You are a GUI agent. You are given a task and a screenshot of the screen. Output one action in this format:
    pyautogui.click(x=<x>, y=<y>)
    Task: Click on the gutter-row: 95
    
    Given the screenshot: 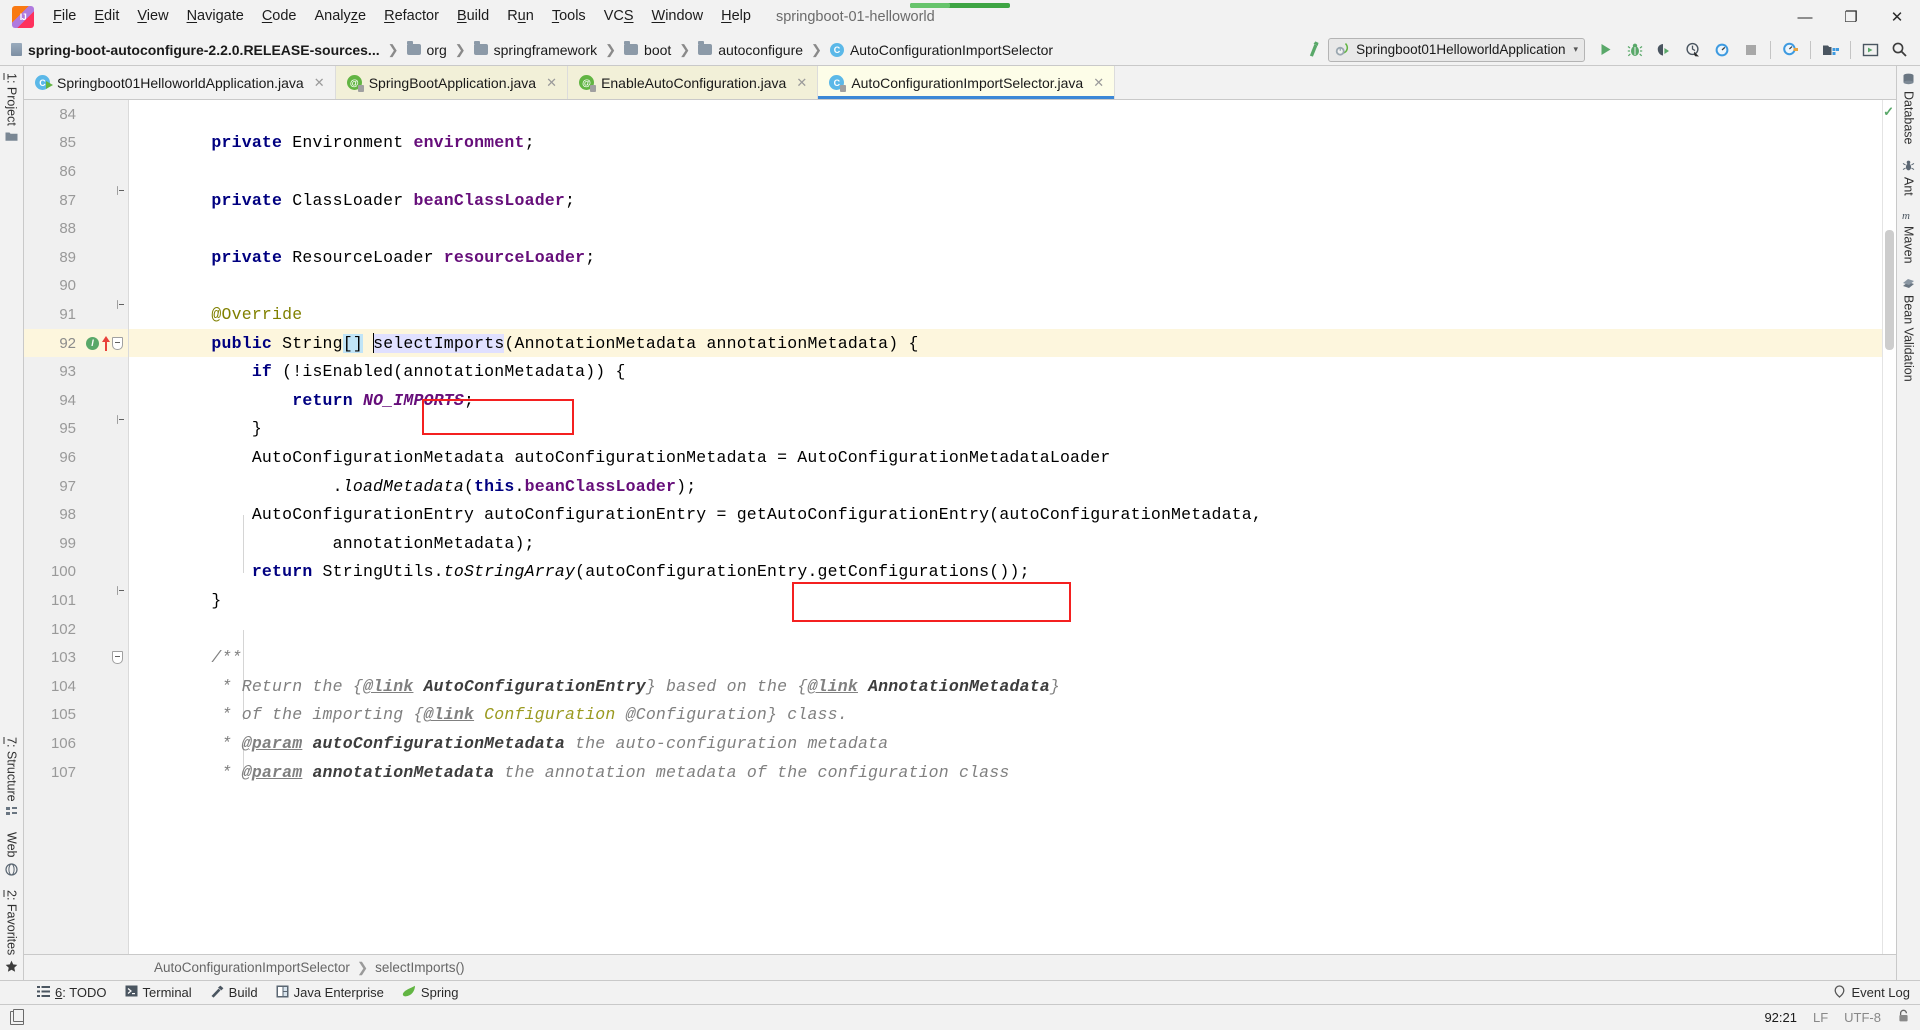 What is the action you would take?
    pyautogui.click(x=76, y=429)
    